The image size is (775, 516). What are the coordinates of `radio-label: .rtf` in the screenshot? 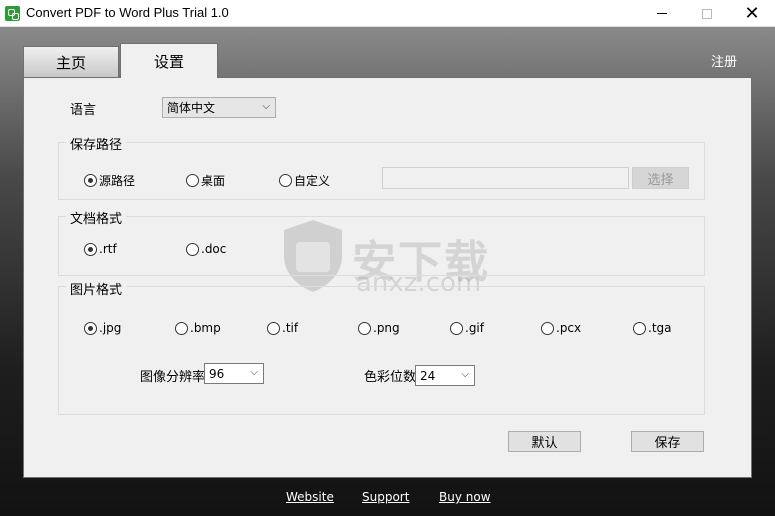 It's located at (108, 249).